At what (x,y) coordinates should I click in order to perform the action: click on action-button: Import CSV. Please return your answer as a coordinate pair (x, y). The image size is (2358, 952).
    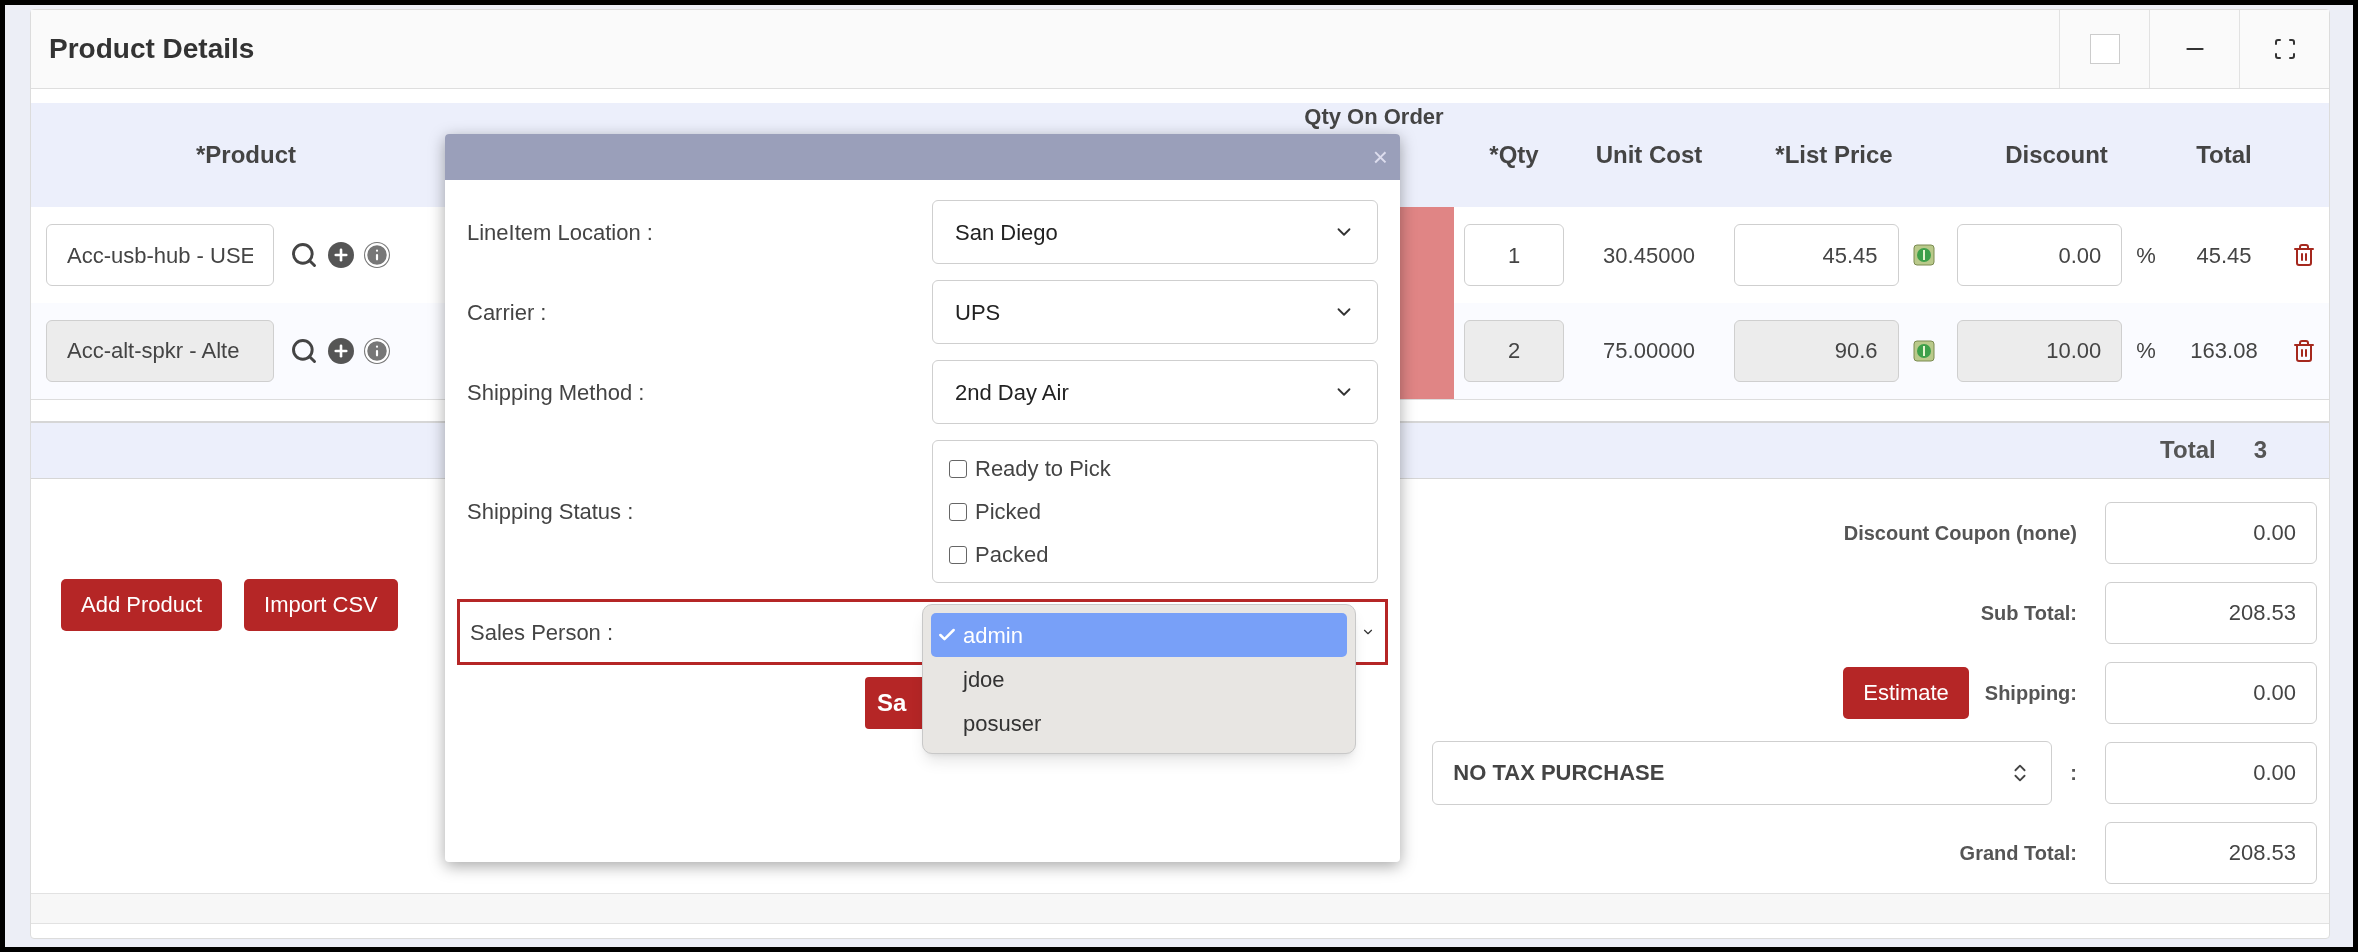
    Looking at the image, I should click on (321, 604).